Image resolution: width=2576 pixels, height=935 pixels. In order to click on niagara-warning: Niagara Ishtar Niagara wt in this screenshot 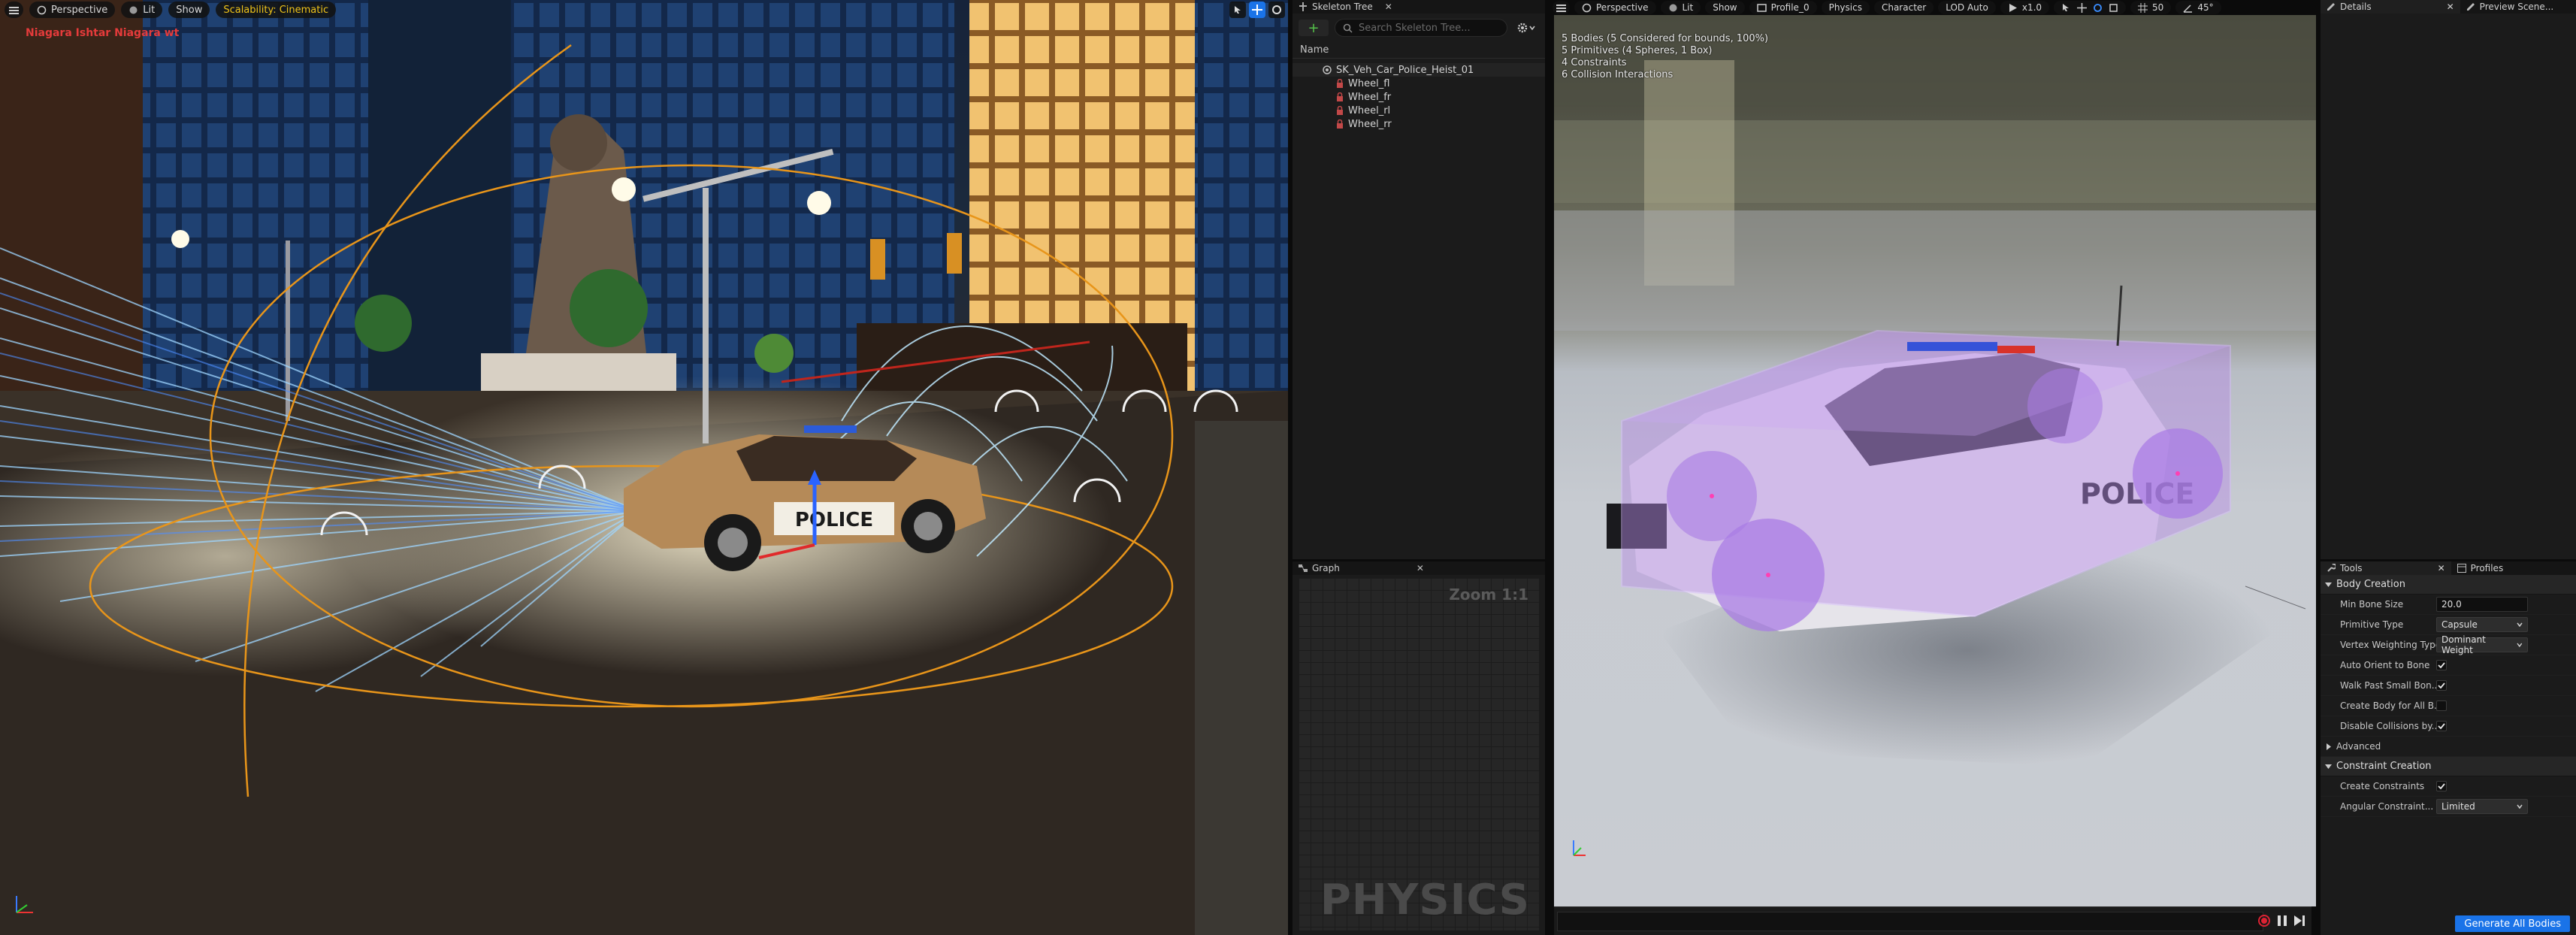, I will do `click(103, 33)`.